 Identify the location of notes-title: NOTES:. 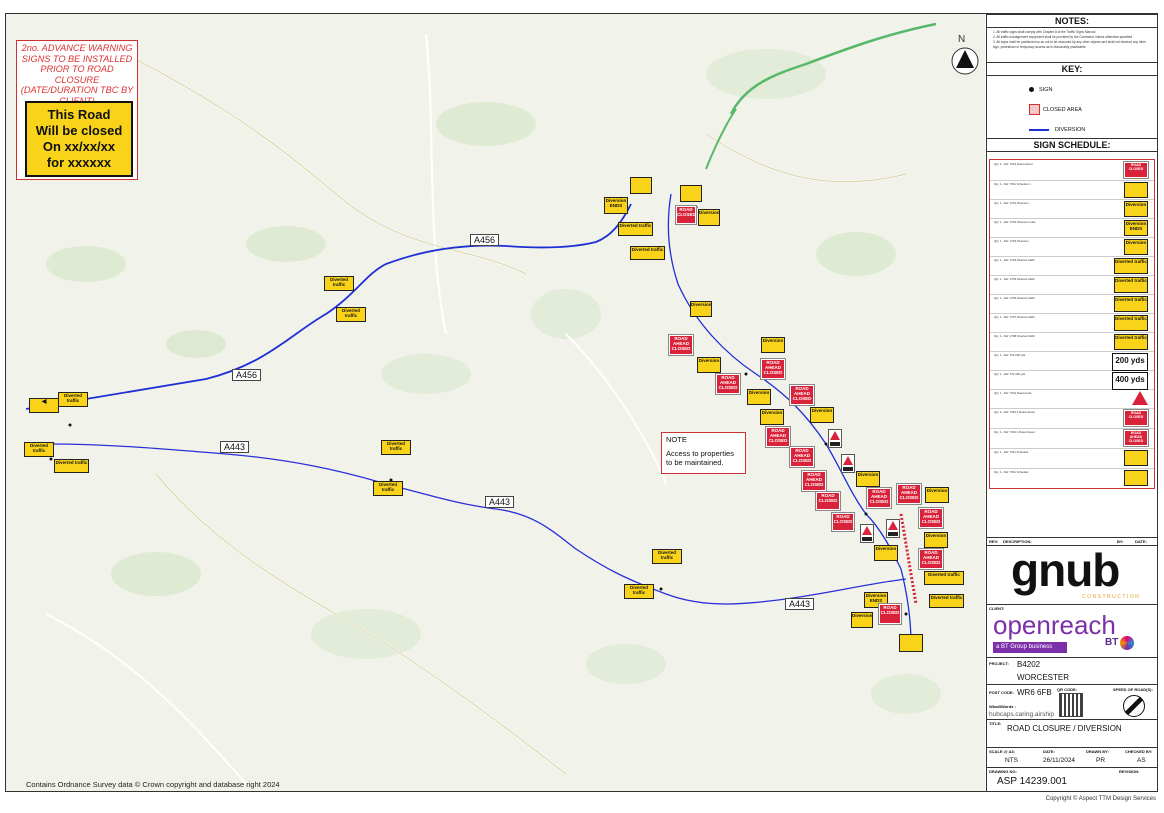
(1072, 21).